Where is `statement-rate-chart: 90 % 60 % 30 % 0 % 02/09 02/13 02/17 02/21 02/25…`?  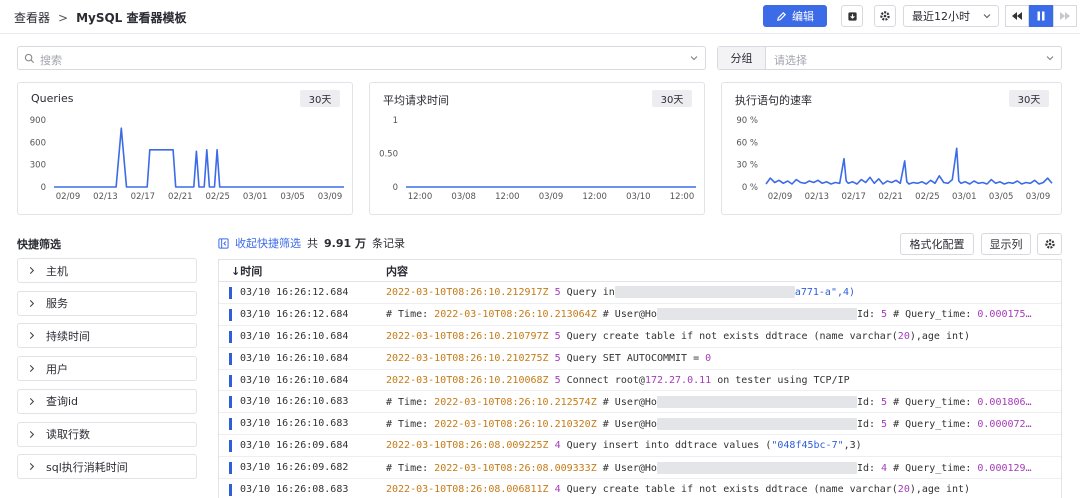
statement-rate-chart: 90 % 60 % 30 % 0 % 02/09 02/13 02/17 02/21 02/25… is located at coordinates (894, 159).